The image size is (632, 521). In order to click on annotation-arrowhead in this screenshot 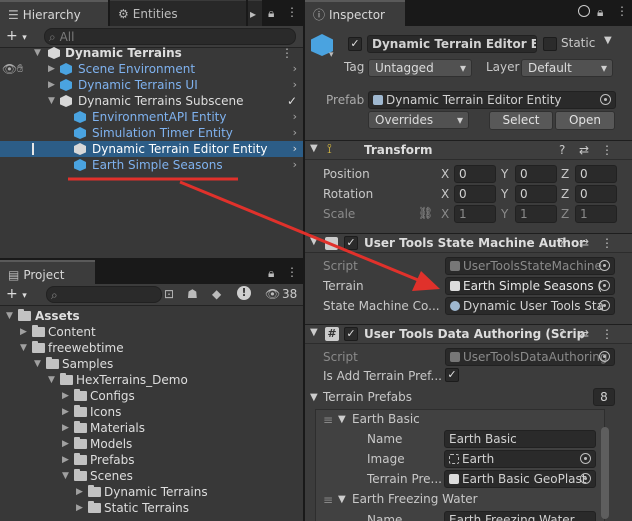, I will do `click(426, 281)`.